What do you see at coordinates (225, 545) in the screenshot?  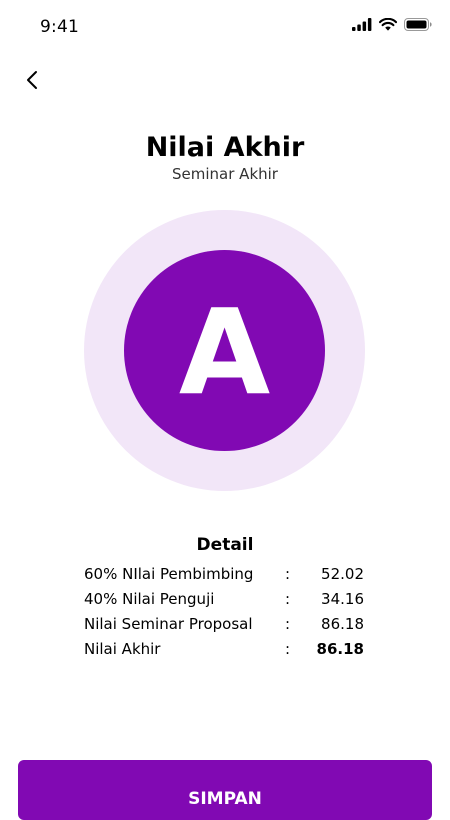 I see `detail-heading: Detail` at bounding box center [225, 545].